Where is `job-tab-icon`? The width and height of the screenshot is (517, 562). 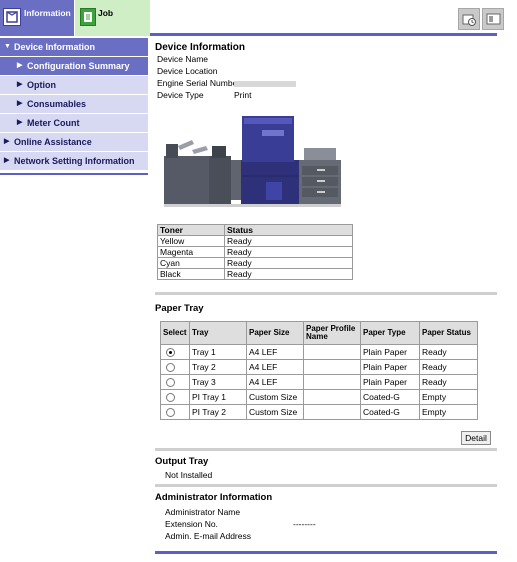 job-tab-icon is located at coordinates (88, 17).